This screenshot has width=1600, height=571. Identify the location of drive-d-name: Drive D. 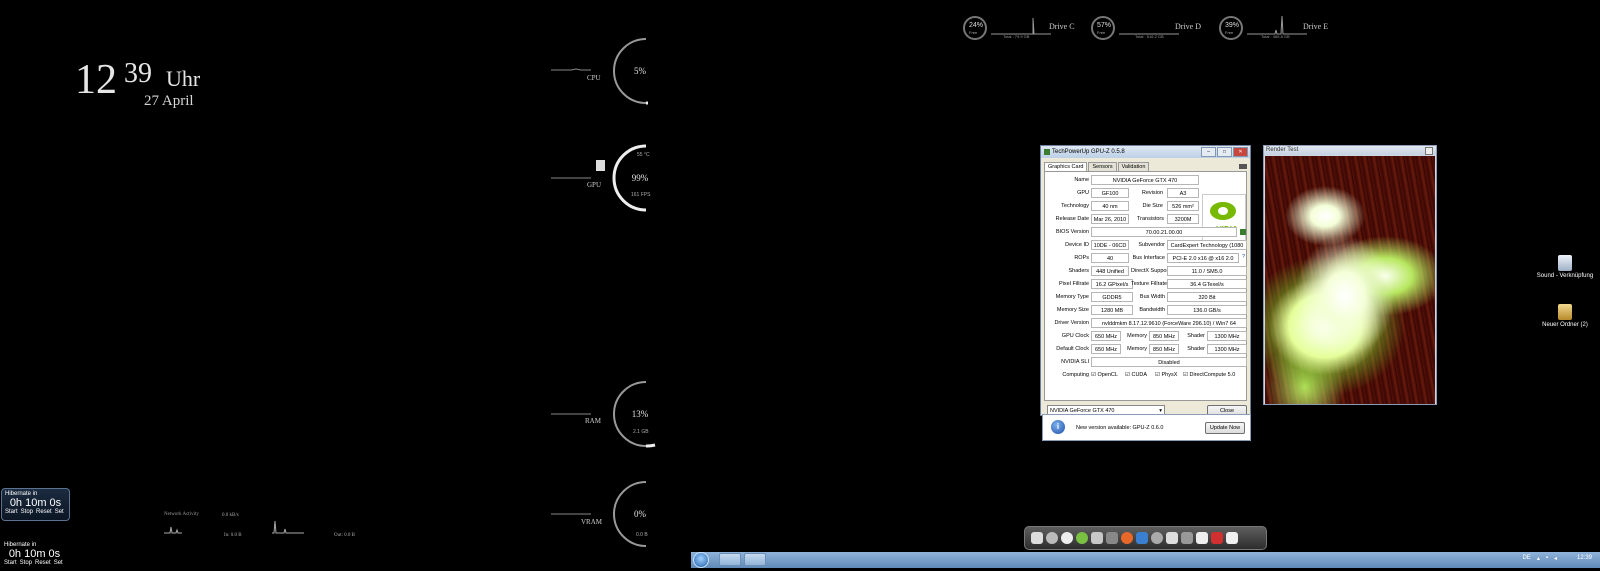
(1188, 26).